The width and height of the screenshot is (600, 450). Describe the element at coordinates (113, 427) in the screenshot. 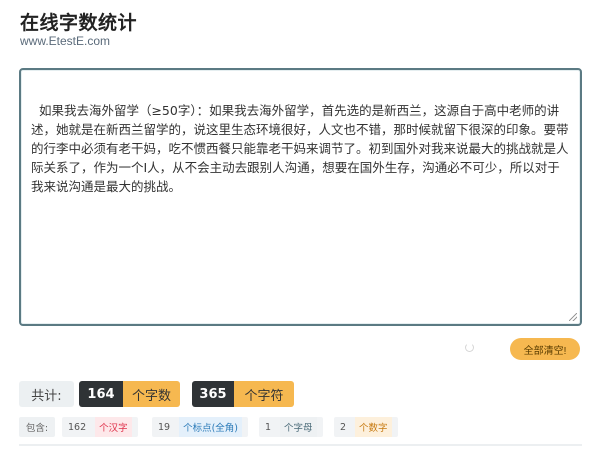

I see `detail-unit: 个汉字` at that location.